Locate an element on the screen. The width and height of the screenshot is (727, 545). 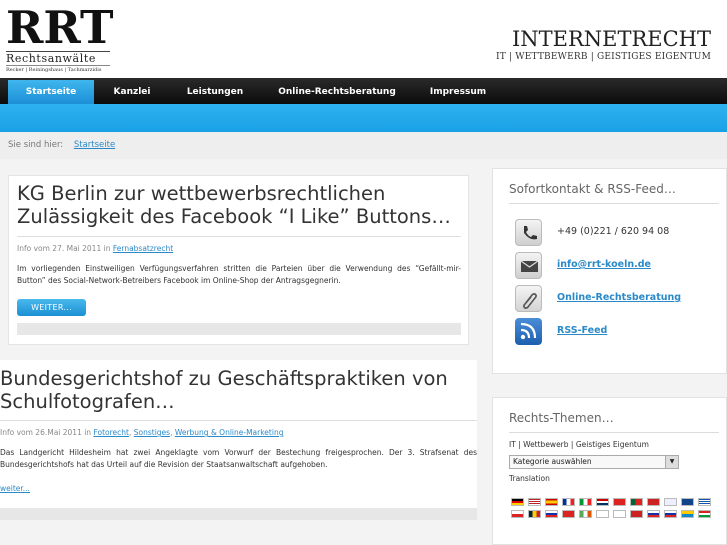
flag-cn-icon is located at coordinates (568, 514).